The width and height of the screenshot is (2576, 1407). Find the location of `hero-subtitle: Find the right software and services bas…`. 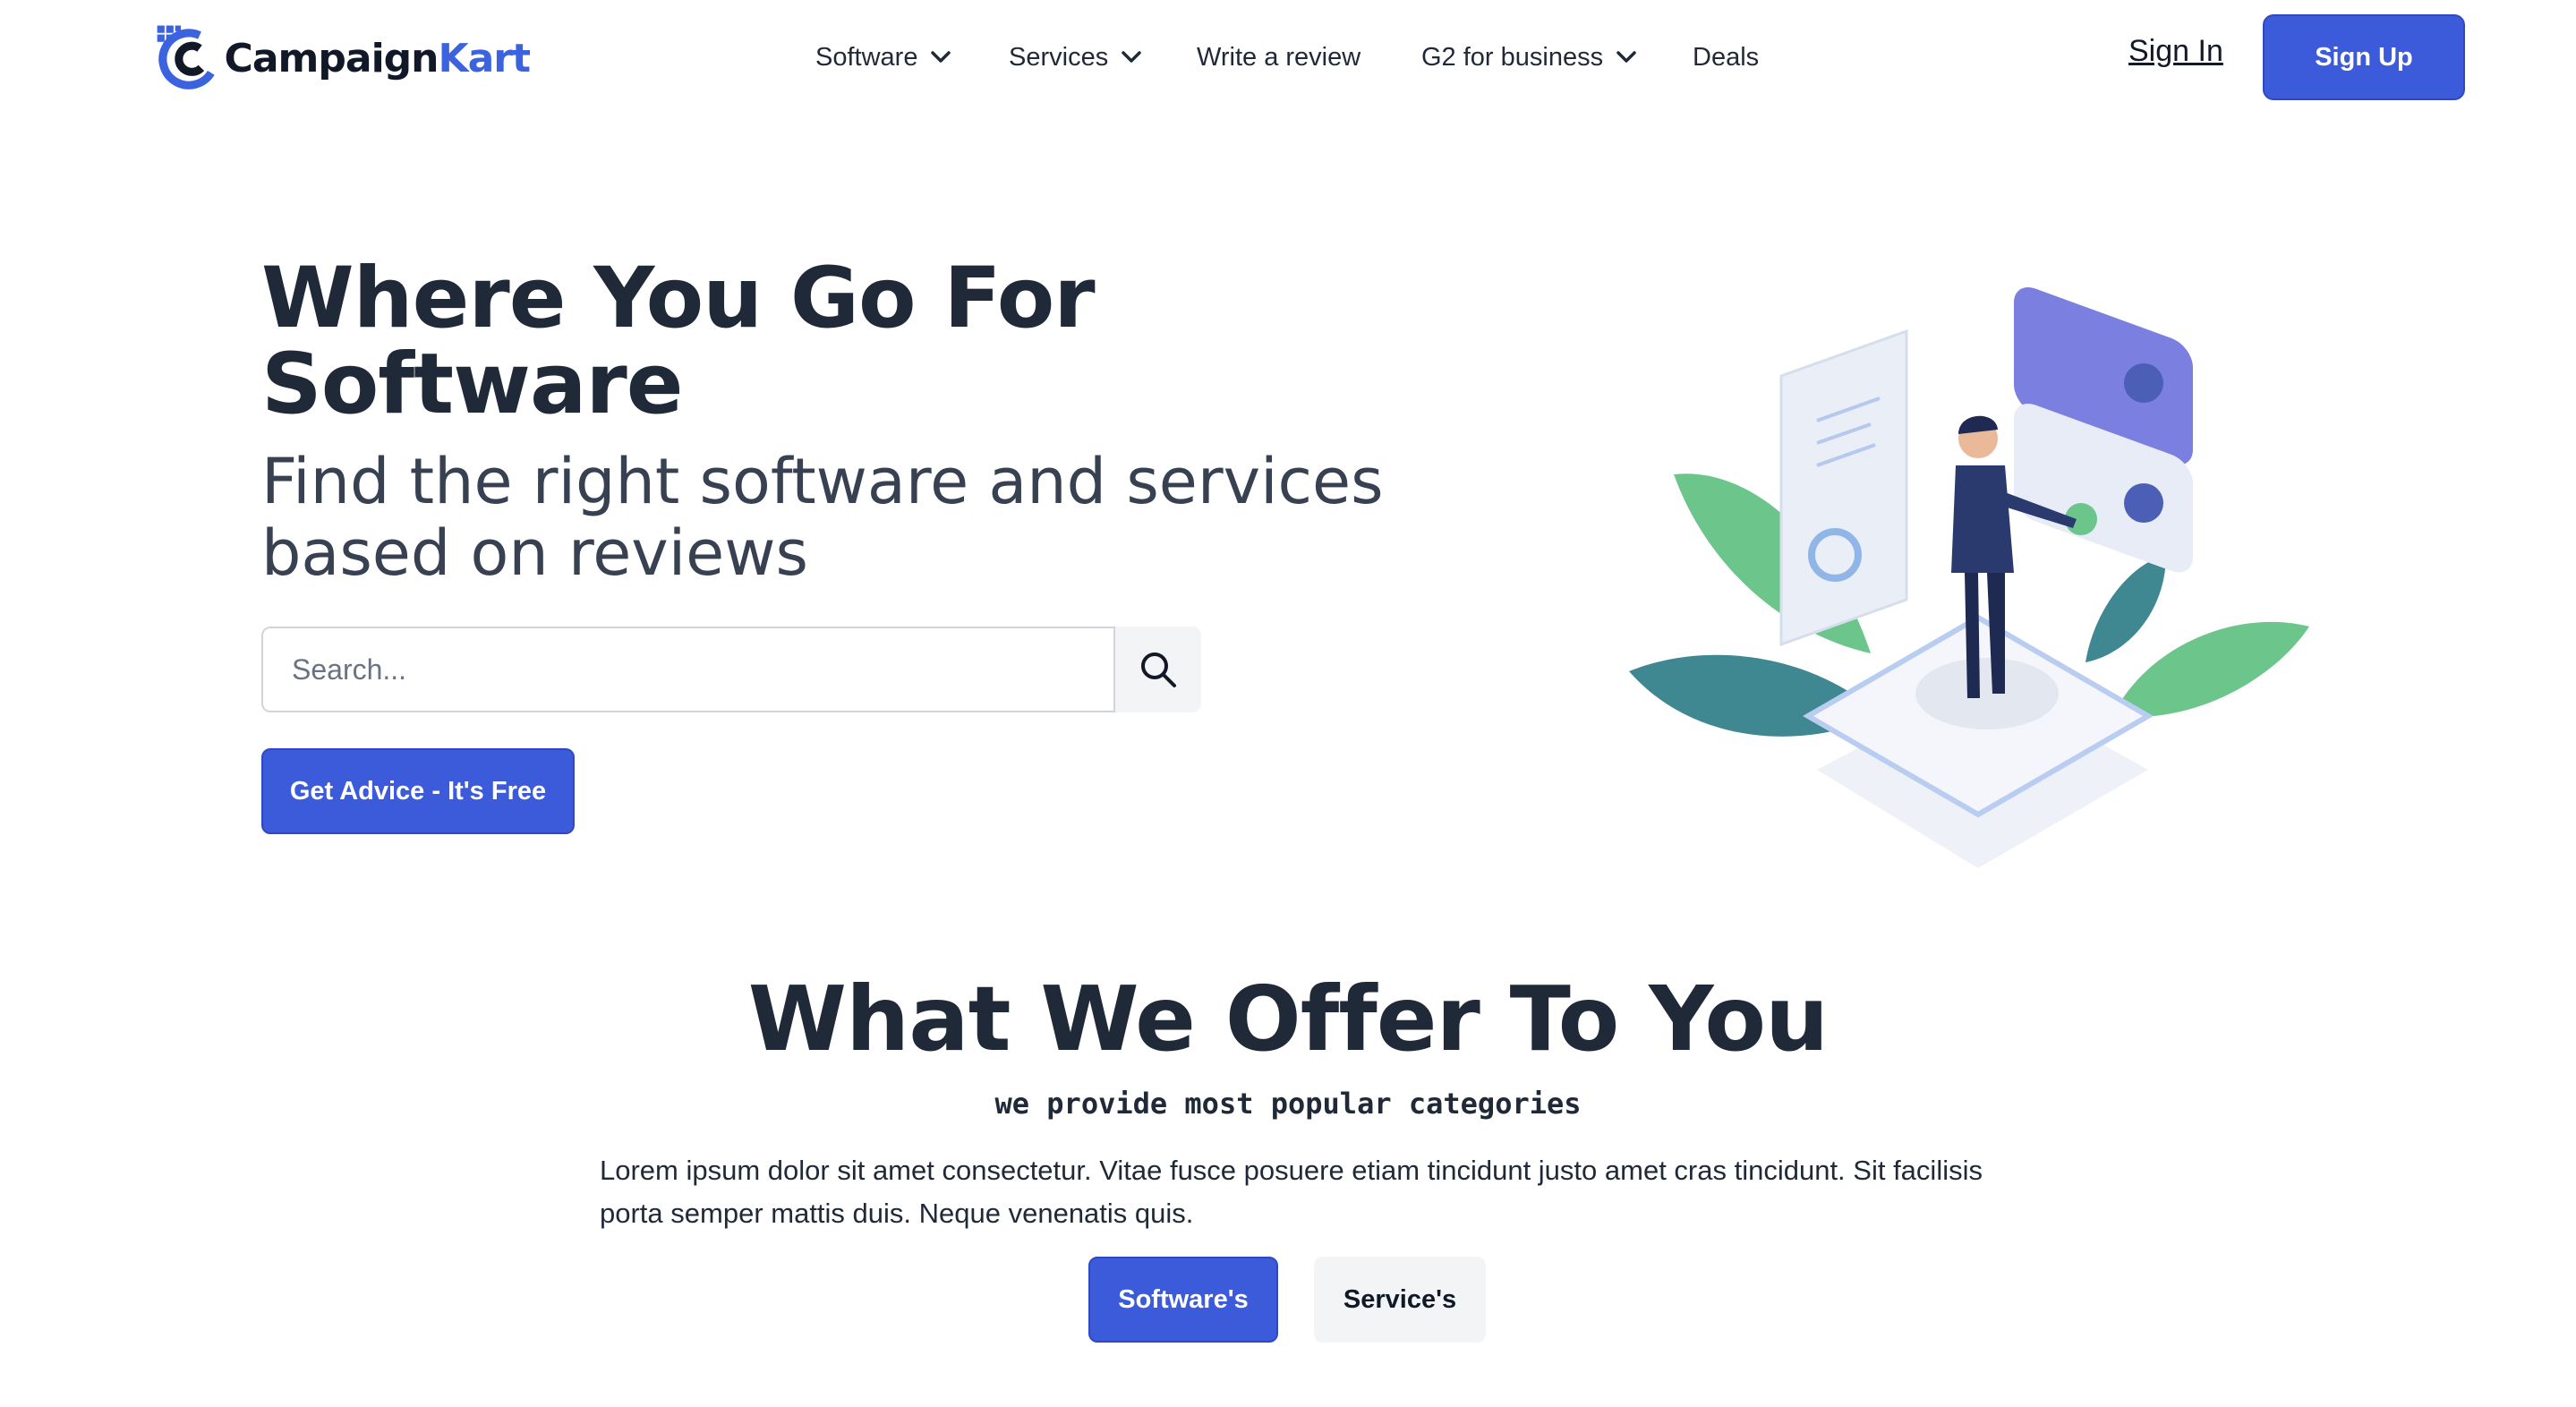

hero-subtitle: Find the right software and services bas… is located at coordinates (822, 517).